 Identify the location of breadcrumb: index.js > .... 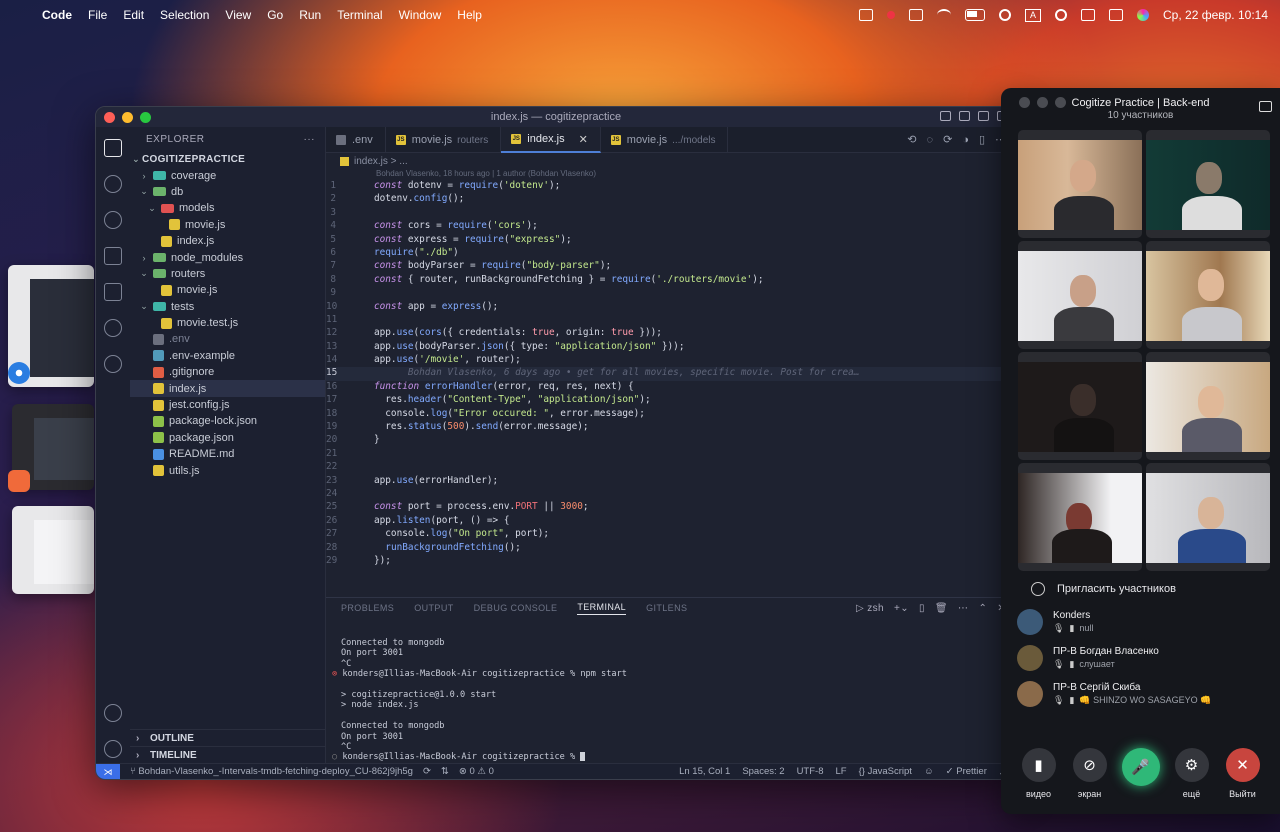
(671, 161).